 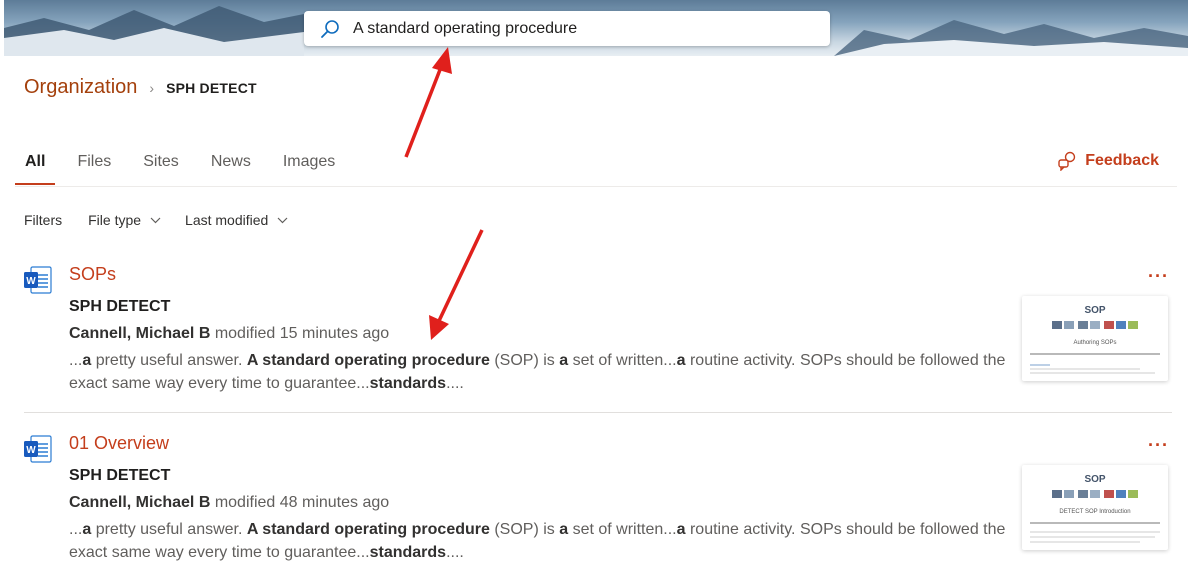 What do you see at coordinates (161, 165) in the screenshot?
I see `tab-sites: Sites` at bounding box center [161, 165].